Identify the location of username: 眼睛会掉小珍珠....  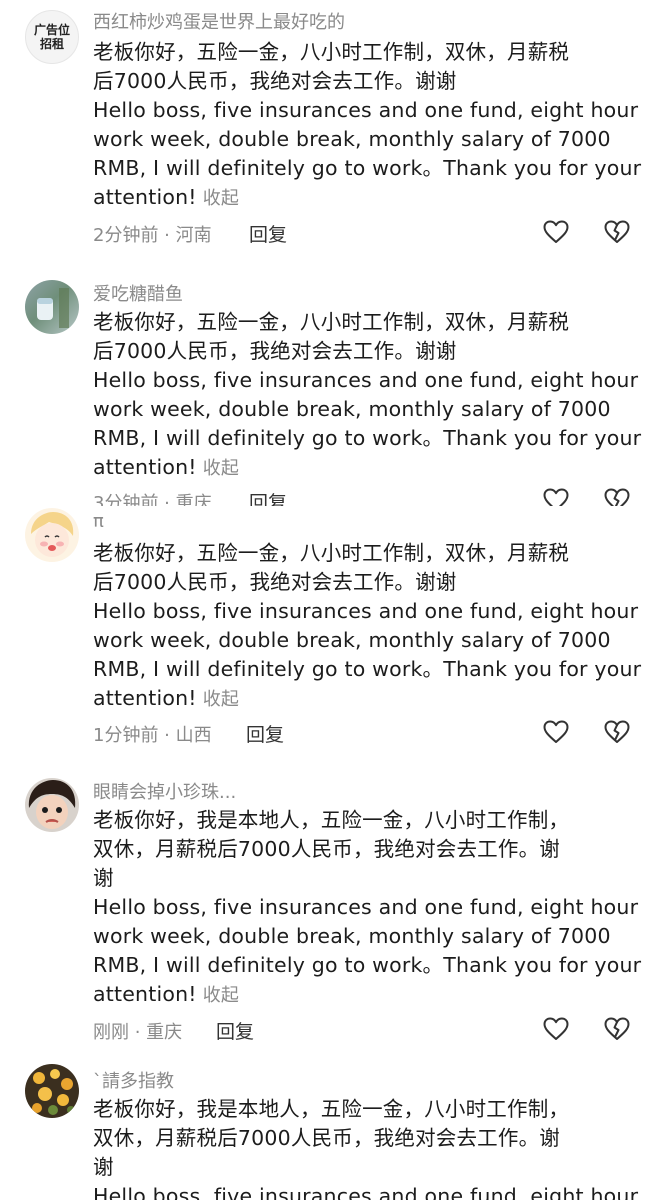
(164, 791).